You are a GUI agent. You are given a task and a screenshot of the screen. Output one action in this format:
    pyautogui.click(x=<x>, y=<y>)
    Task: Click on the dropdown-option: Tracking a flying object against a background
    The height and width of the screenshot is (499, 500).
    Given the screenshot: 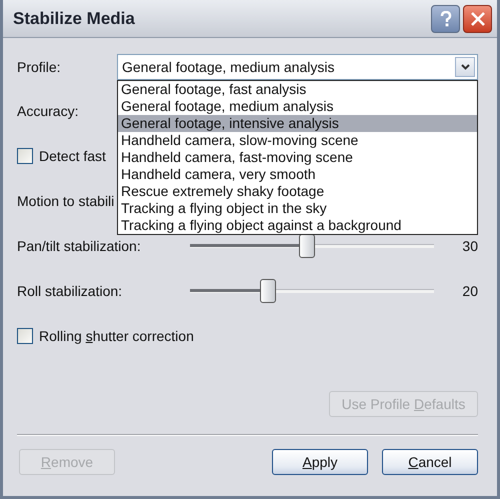 What is the action you would take?
    pyautogui.click(x=297, y=225)
    